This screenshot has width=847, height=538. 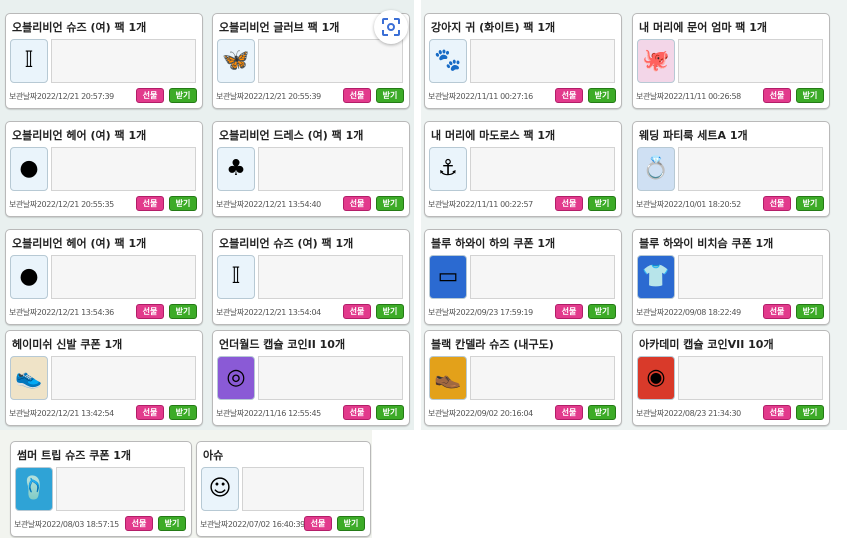 What do you see at coordinates (67, 344) in the screenshot?
I see `item-title: 헤이미쉬 신발 쿠폰 1개` at bounding box center [67, 344].